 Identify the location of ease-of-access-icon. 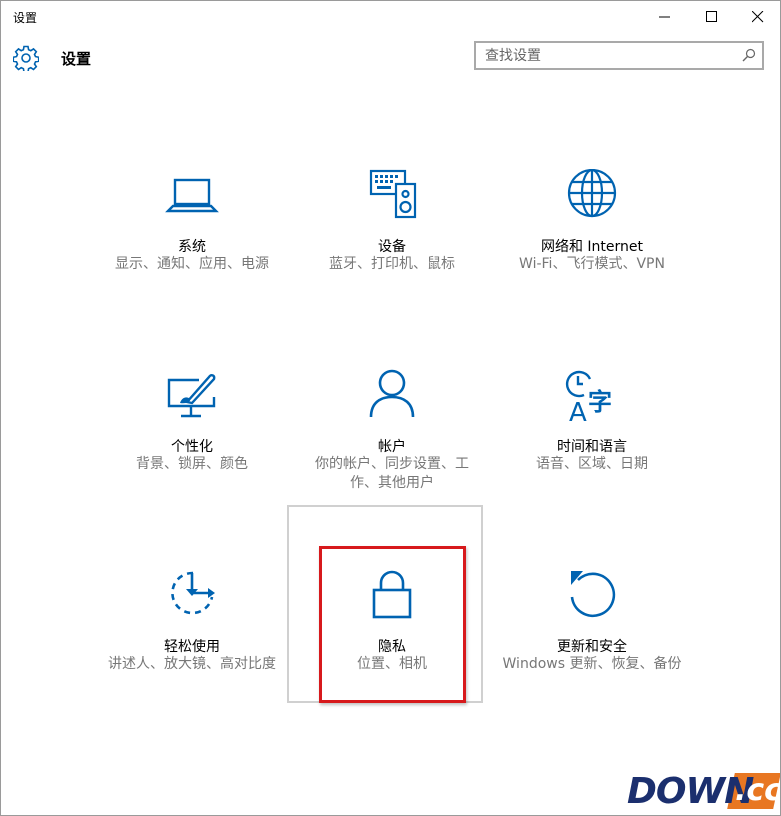
(193, 593).